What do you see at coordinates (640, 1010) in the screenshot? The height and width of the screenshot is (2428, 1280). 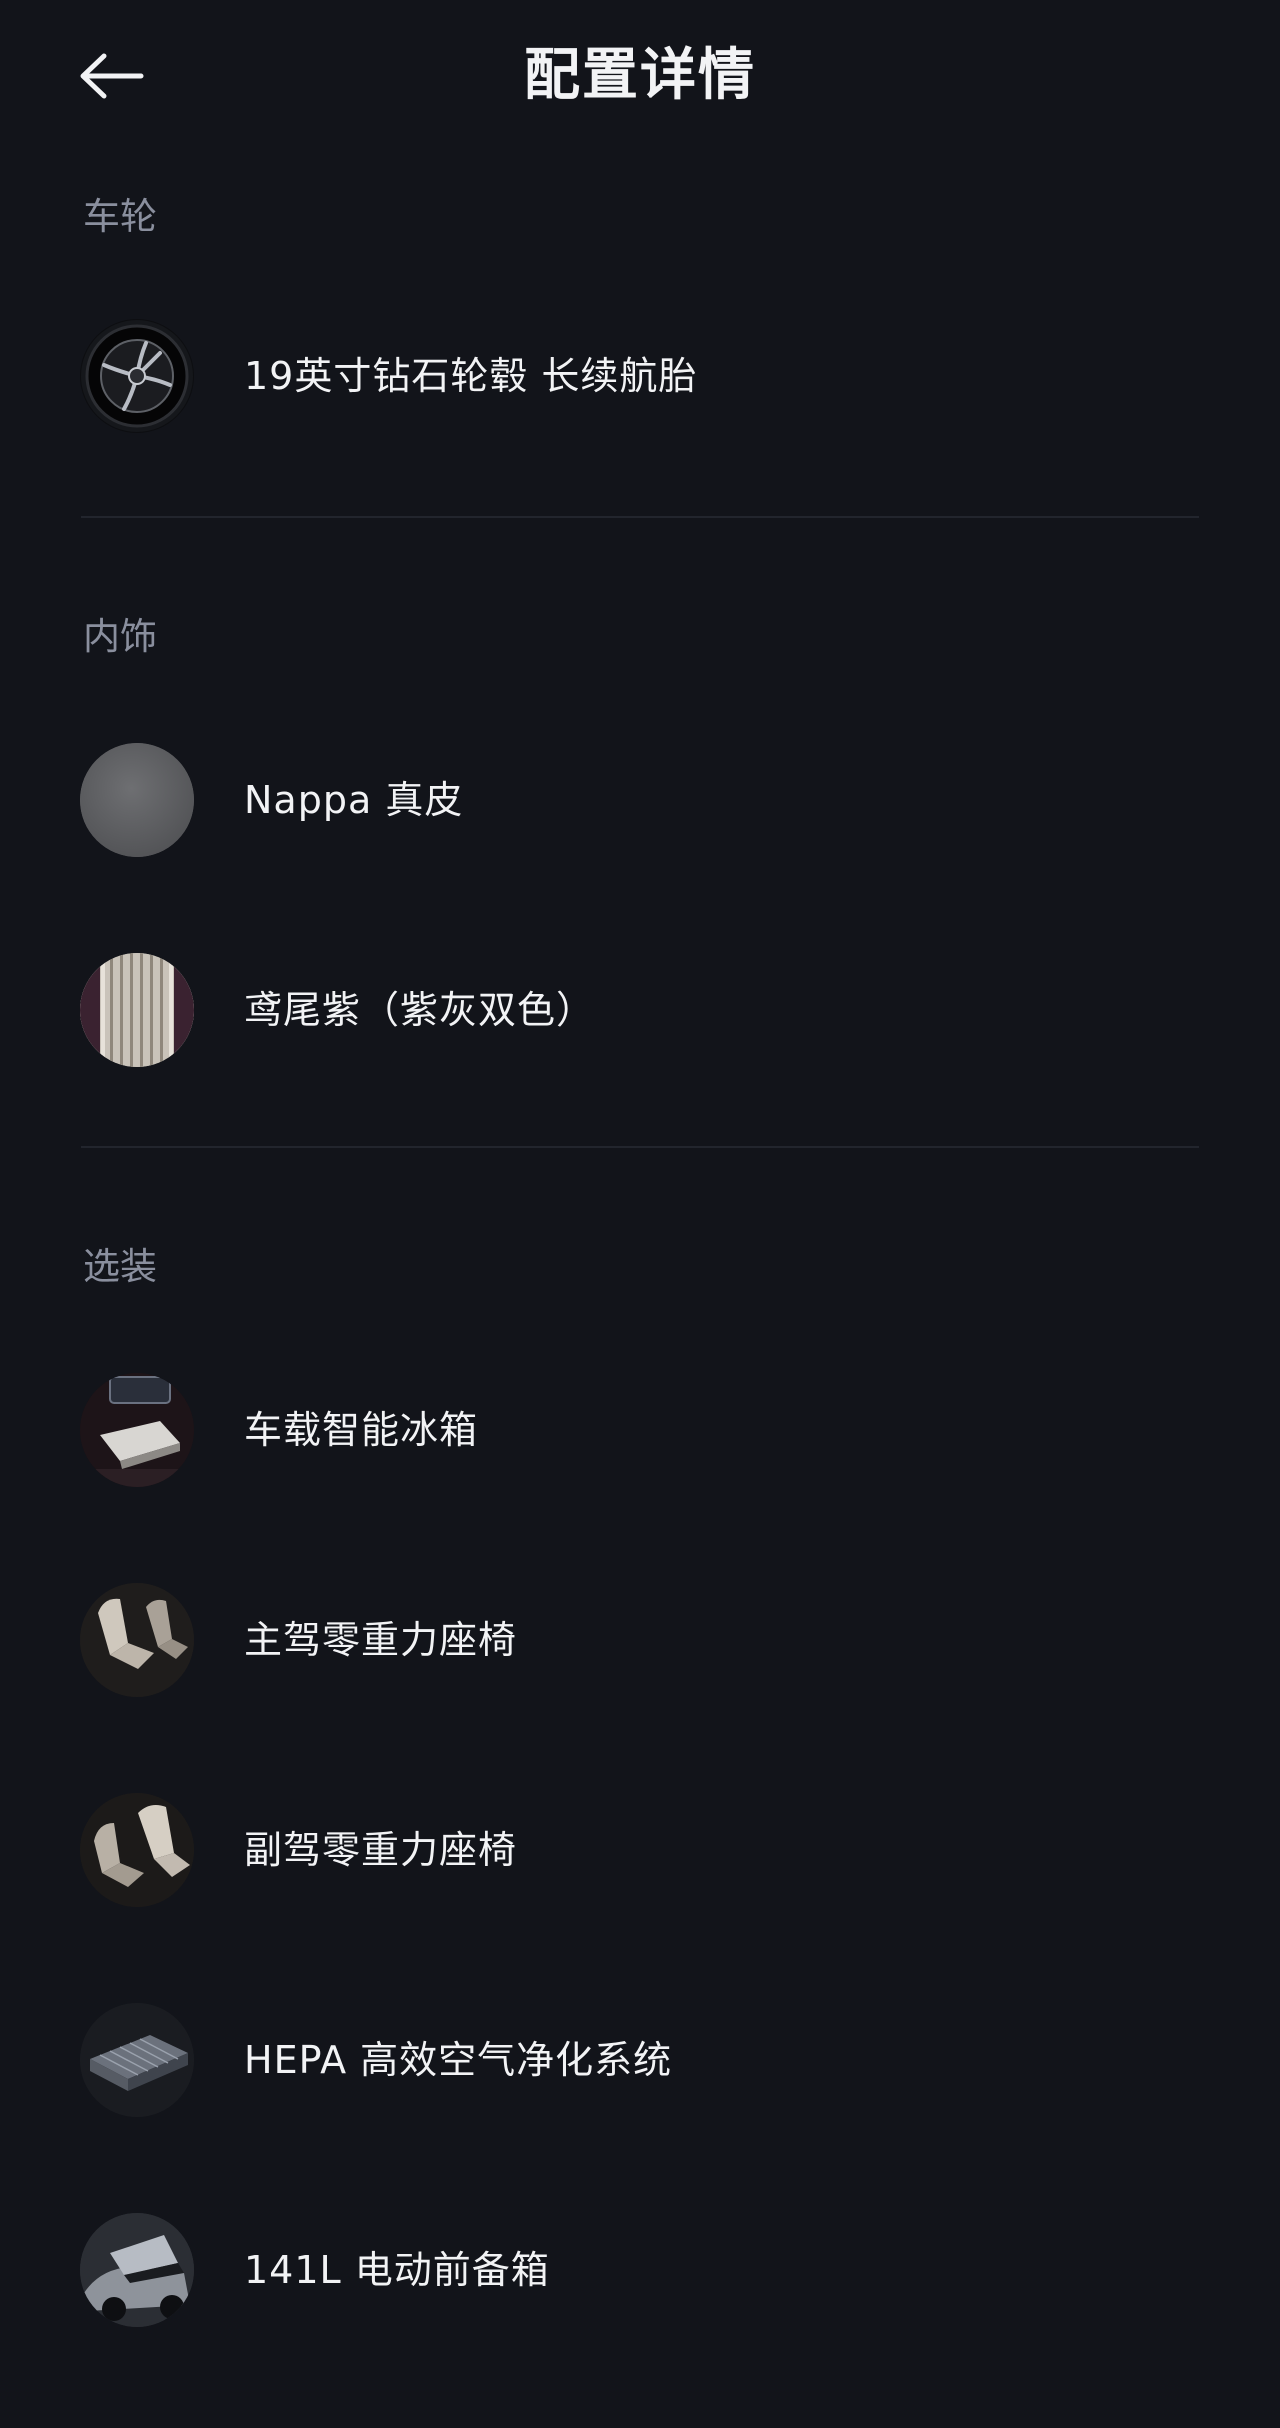 I see `config-item-interior-color: 鸢尾紫（紫灰双色）` at bounding box center [640, 1010].